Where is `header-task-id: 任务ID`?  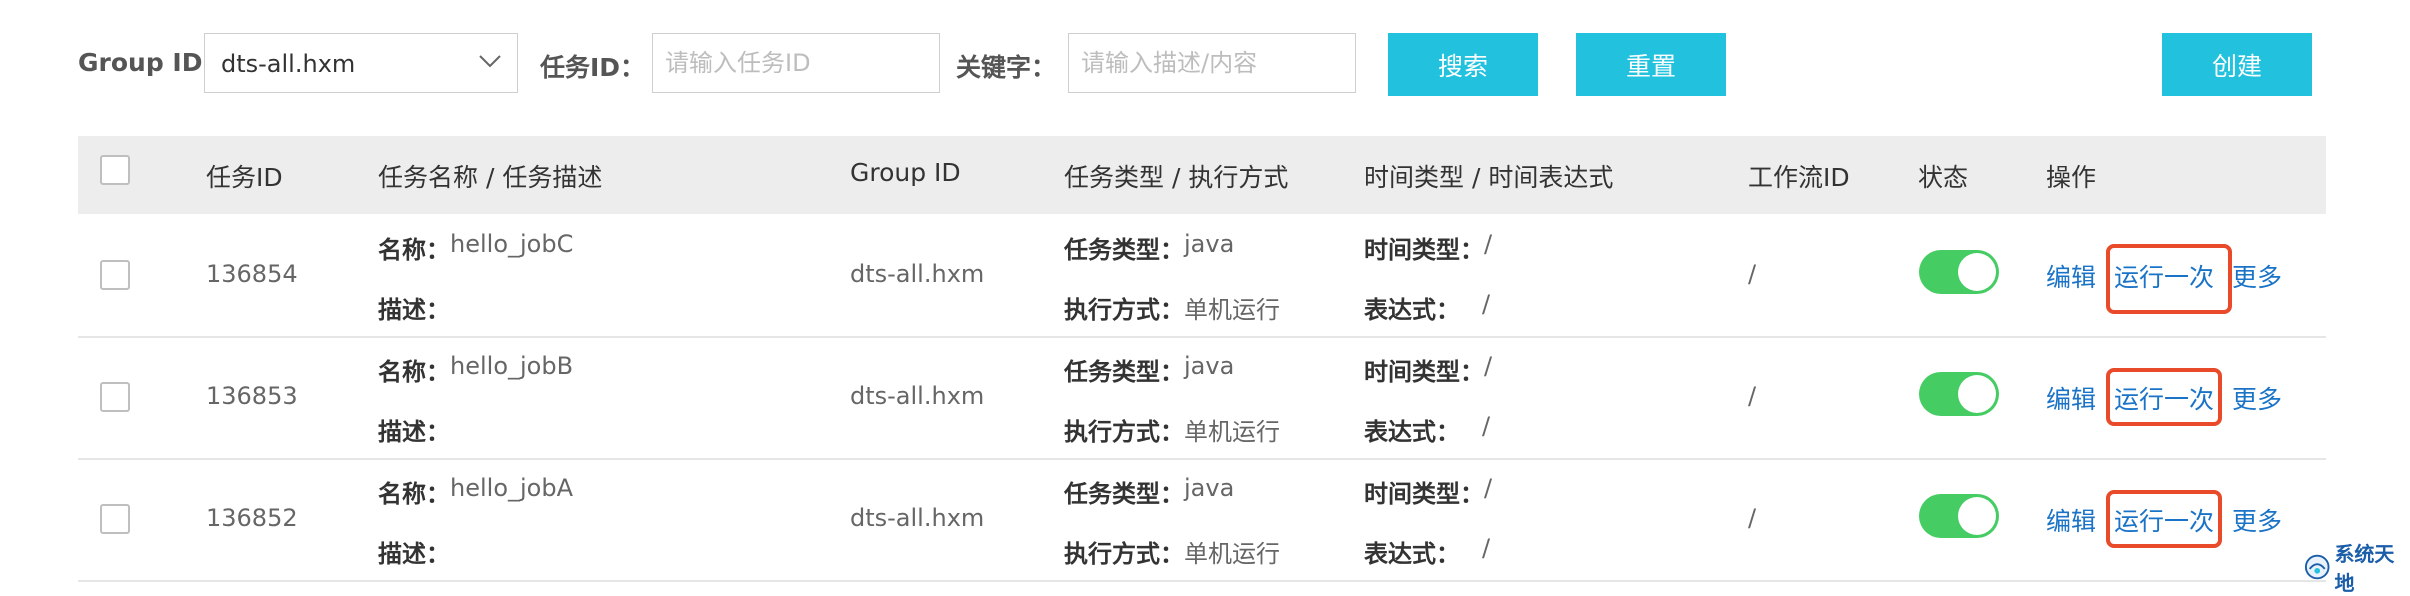 header-task-id: 任务ID is located at coordinates (244, 177).